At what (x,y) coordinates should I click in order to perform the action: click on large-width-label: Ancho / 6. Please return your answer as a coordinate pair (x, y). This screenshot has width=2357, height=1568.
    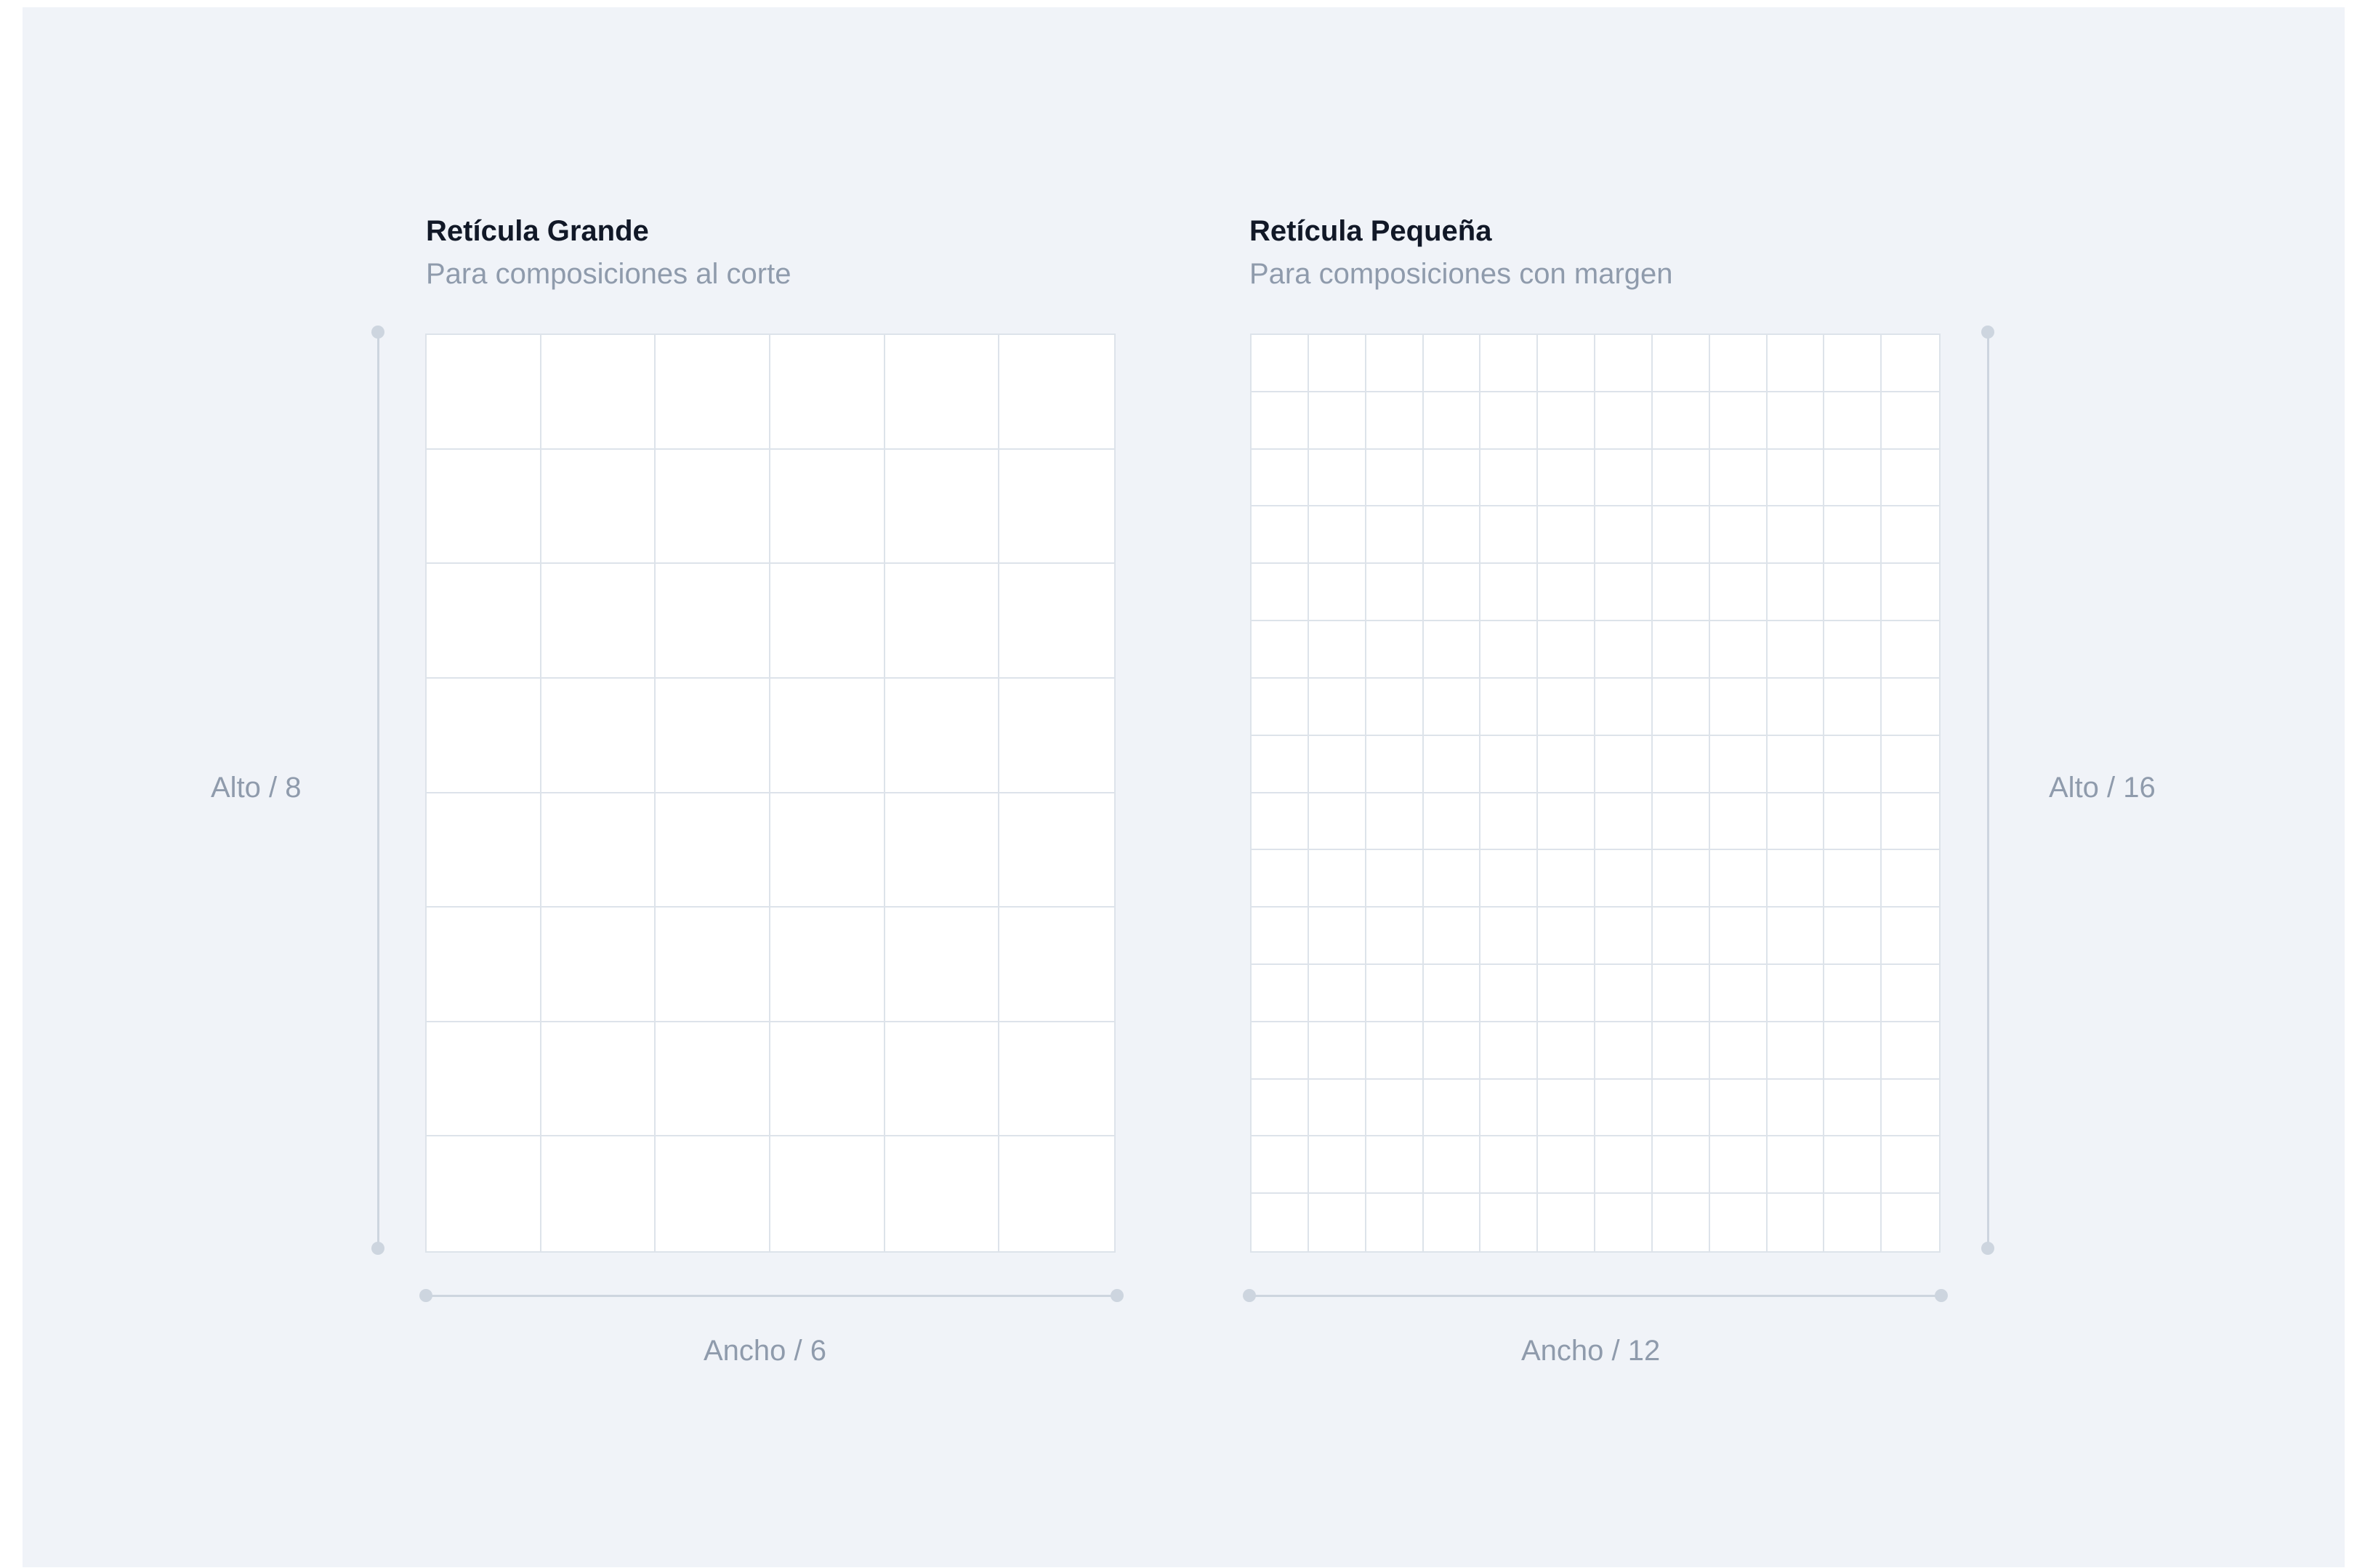
    Looking at the image, I should click on (765, 1351).